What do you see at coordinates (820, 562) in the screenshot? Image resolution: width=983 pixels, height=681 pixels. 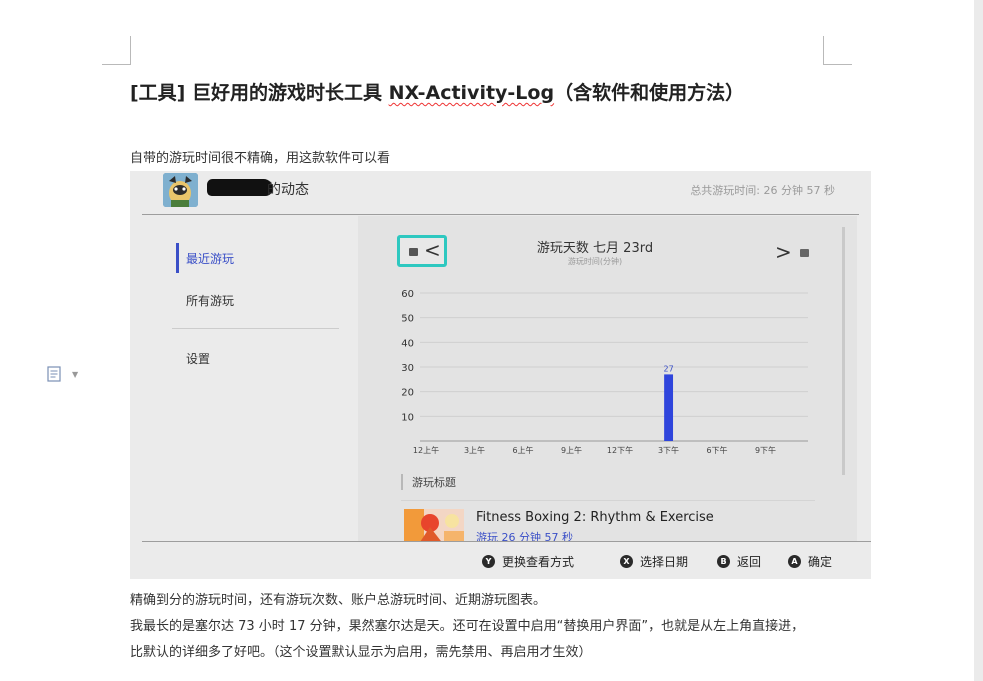 I see `hint-label: 确定` at bounding box center [820, 562].